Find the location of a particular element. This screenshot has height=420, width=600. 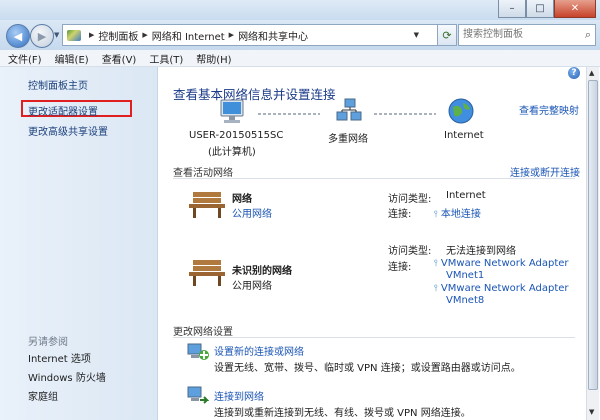

computer-subtitle: (此计算机) is located at coordinates (232, 152).